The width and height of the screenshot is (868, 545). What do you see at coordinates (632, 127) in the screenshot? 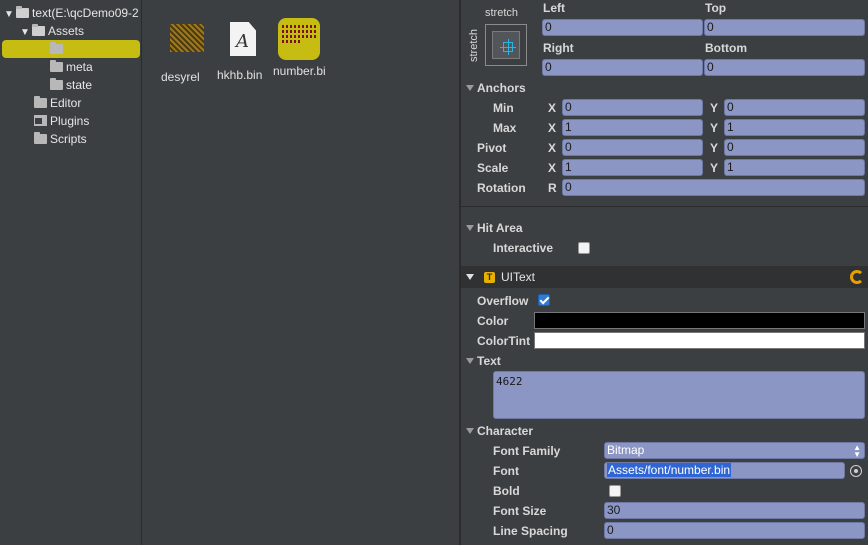
I see `anchors-max-x-input: 1` at bounding box center [632, 127].